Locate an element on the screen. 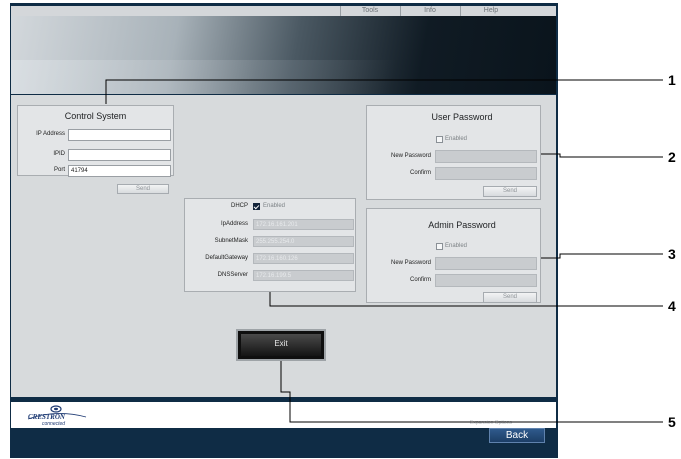 This screenshot has height=459, width=681. callout-5: 5 is located at coordinates (672, 422).